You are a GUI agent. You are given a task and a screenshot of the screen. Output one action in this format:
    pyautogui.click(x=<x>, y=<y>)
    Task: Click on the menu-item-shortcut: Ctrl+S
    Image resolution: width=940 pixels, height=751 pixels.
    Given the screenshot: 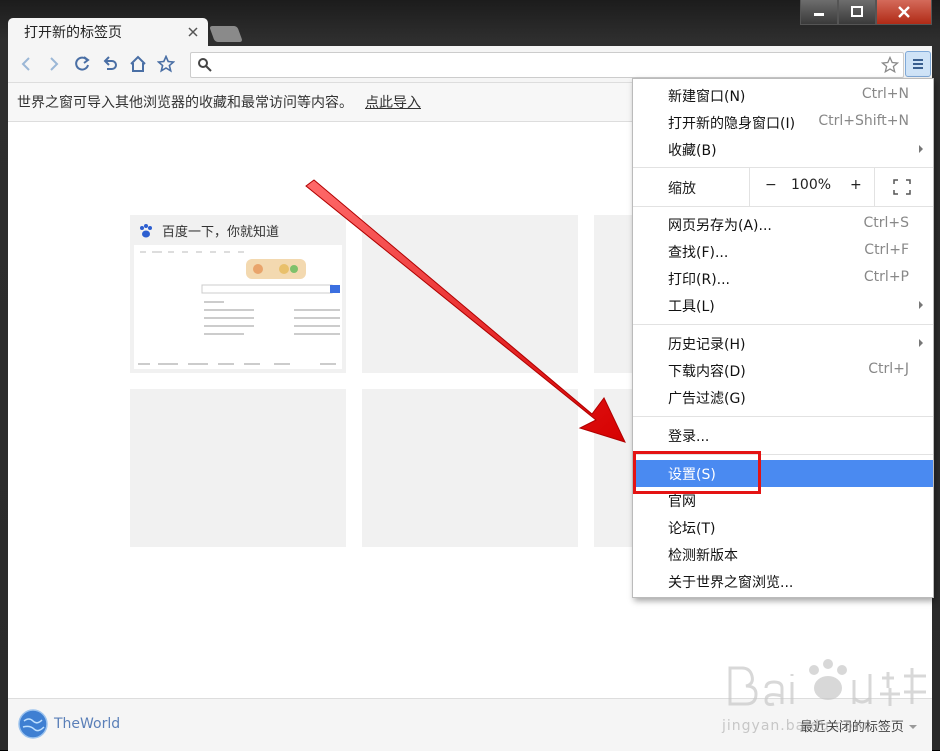 What is the action you would take?
    pyautogui.click(x=886, y=223)
    